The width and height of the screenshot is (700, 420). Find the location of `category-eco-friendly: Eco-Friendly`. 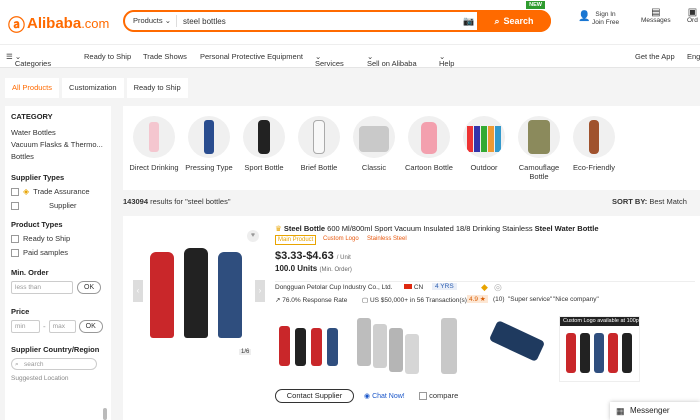

category-eco-friendly: Eco-Friendly is located at coordinates (594, 144).